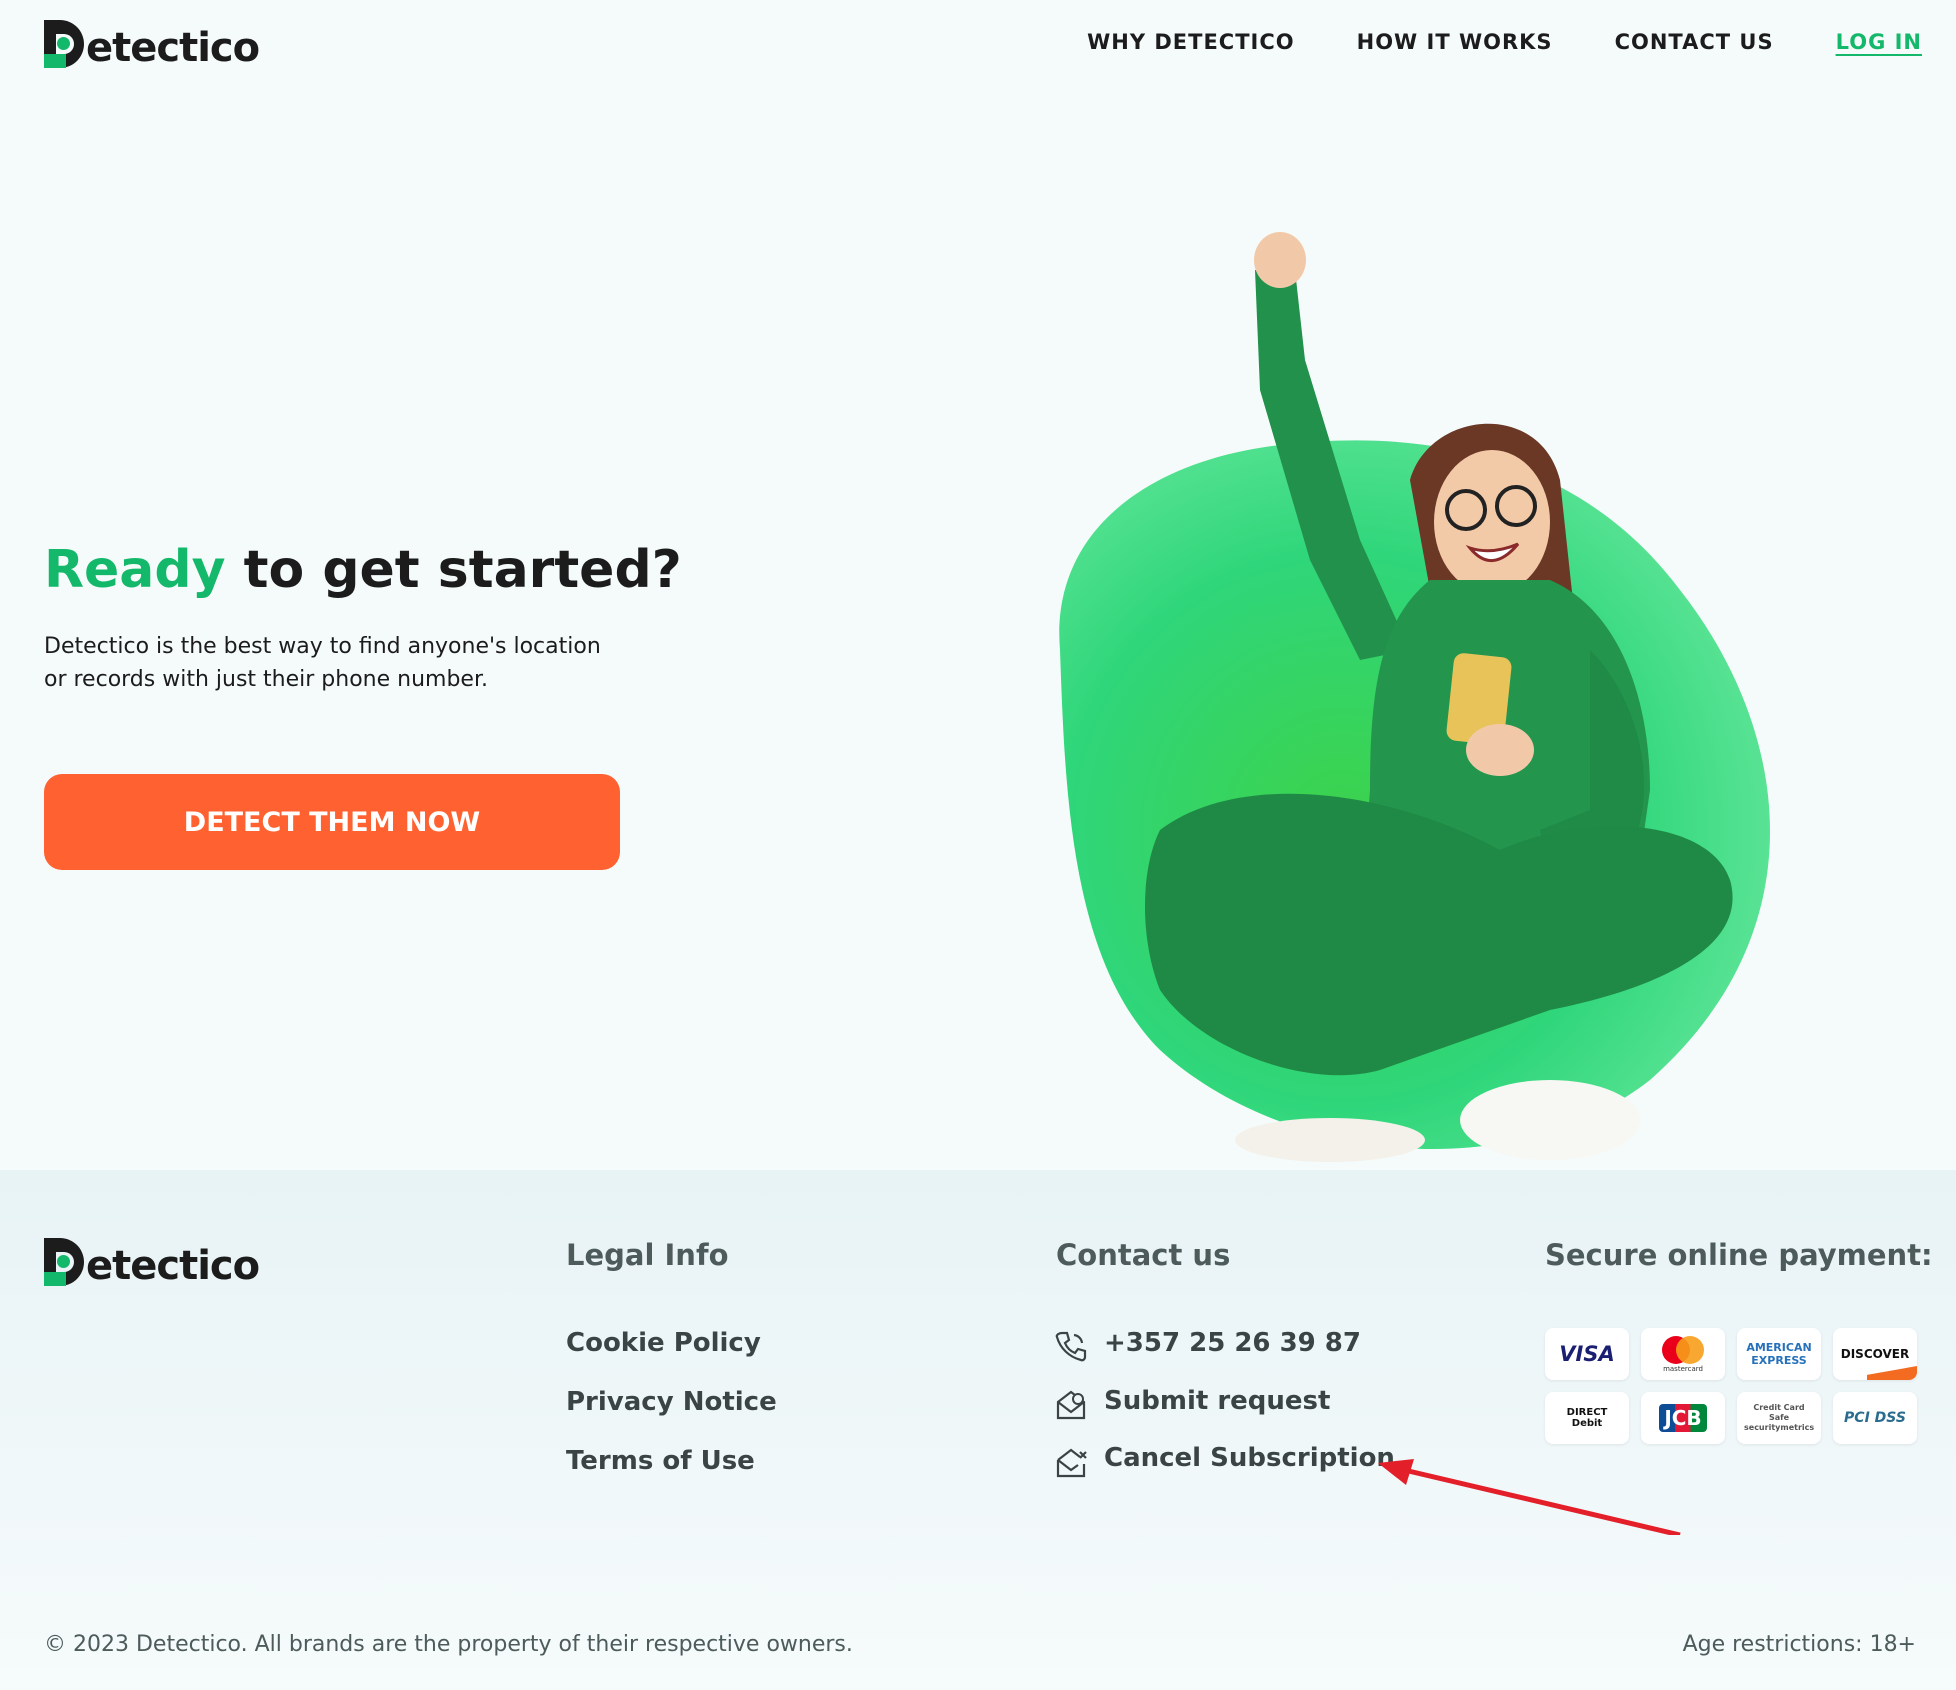  What do you see at coordinates (1683, 1418) in the screenshot?
I see `jcb-logo: JCB` at bounding box center [1683, 1418].